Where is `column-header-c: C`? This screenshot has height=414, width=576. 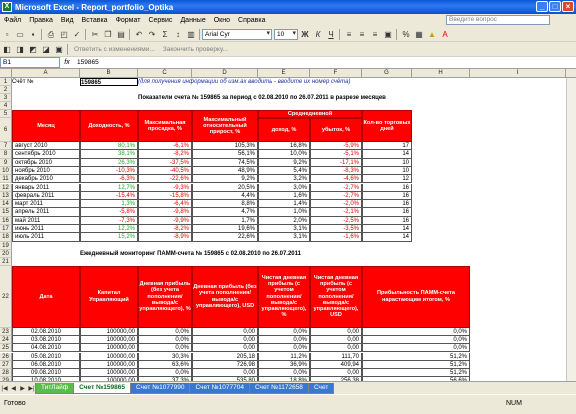 column-header-c: C is located at coordinates (165, 73).